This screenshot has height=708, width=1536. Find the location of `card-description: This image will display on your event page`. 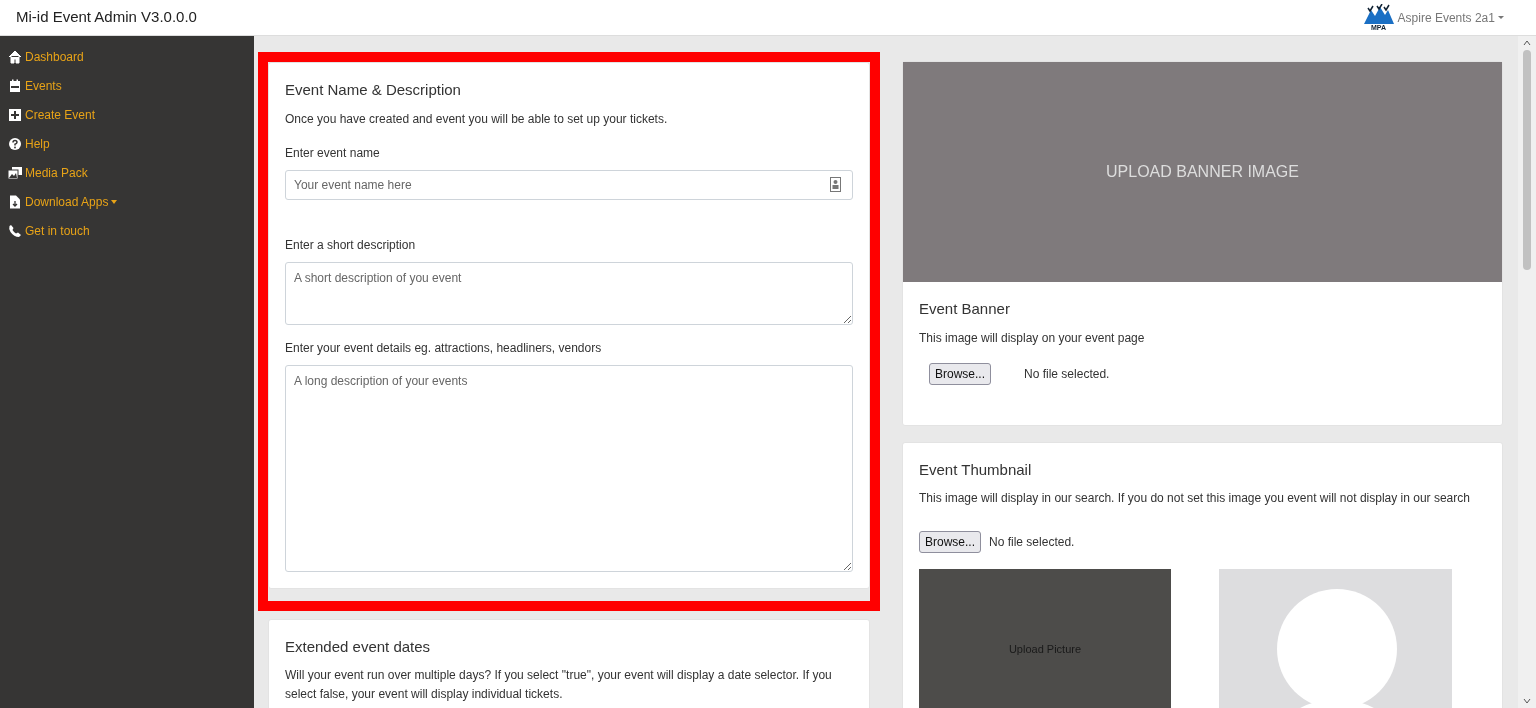

card-description: This image will display on your event page is located at coordinates (1032, 338).